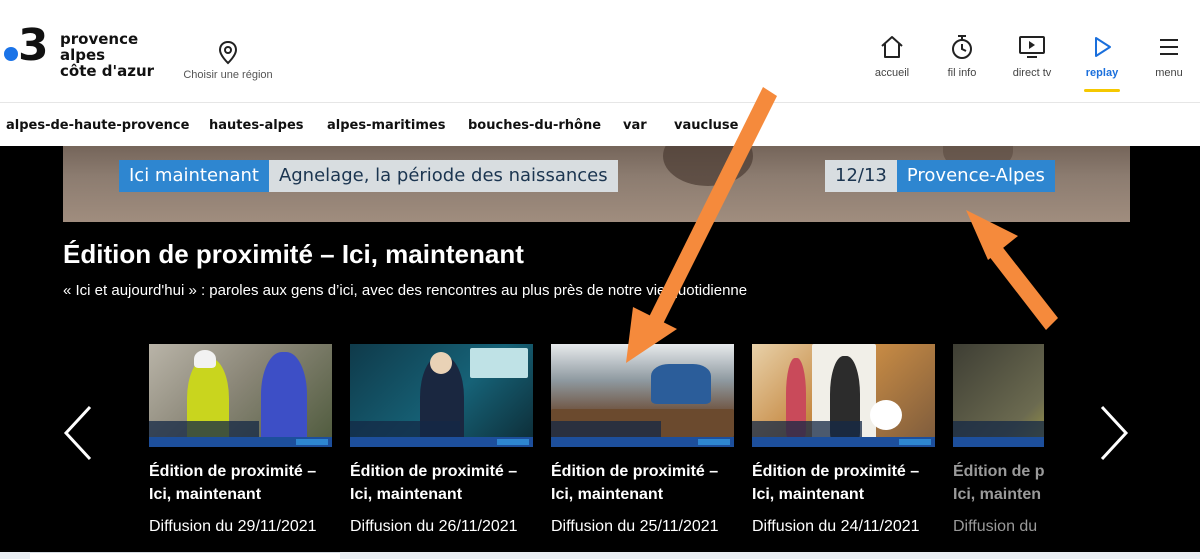 This screenshot has height=559, width=1200. Describe the element at coordinates (386, 125) in the screenshot. I see `dept-link: alpes-maritimes` at that location.